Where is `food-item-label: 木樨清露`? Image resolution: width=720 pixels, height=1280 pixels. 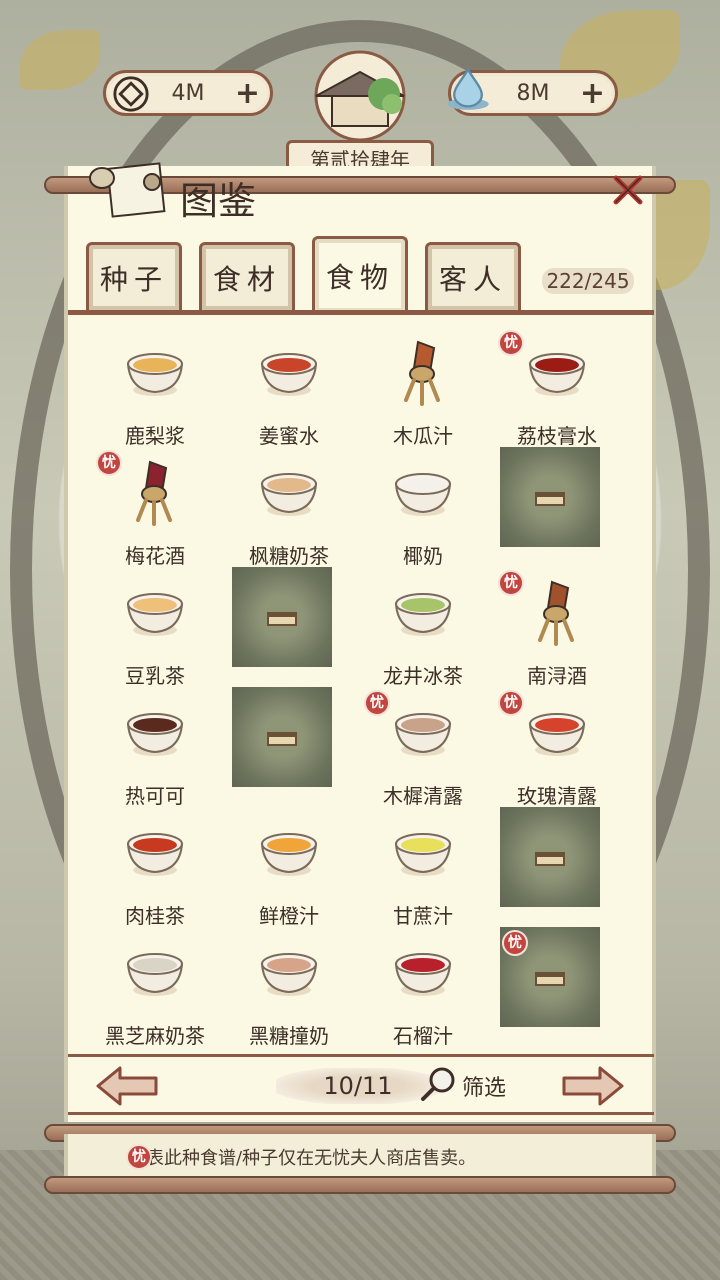
food-item-label: 木樨清露 is located at coordinates (423, 796).